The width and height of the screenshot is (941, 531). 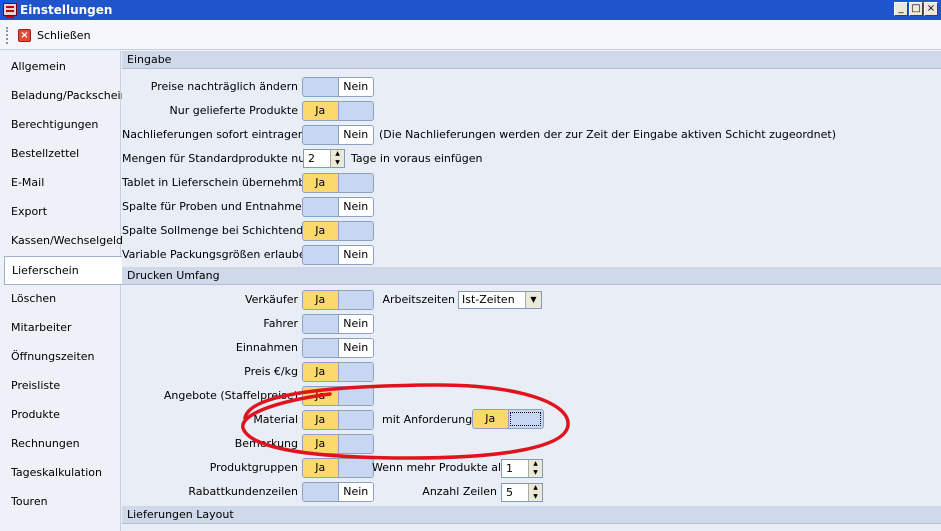 I want to click on variable-toggle: Nein, so click(x=338, y=255).